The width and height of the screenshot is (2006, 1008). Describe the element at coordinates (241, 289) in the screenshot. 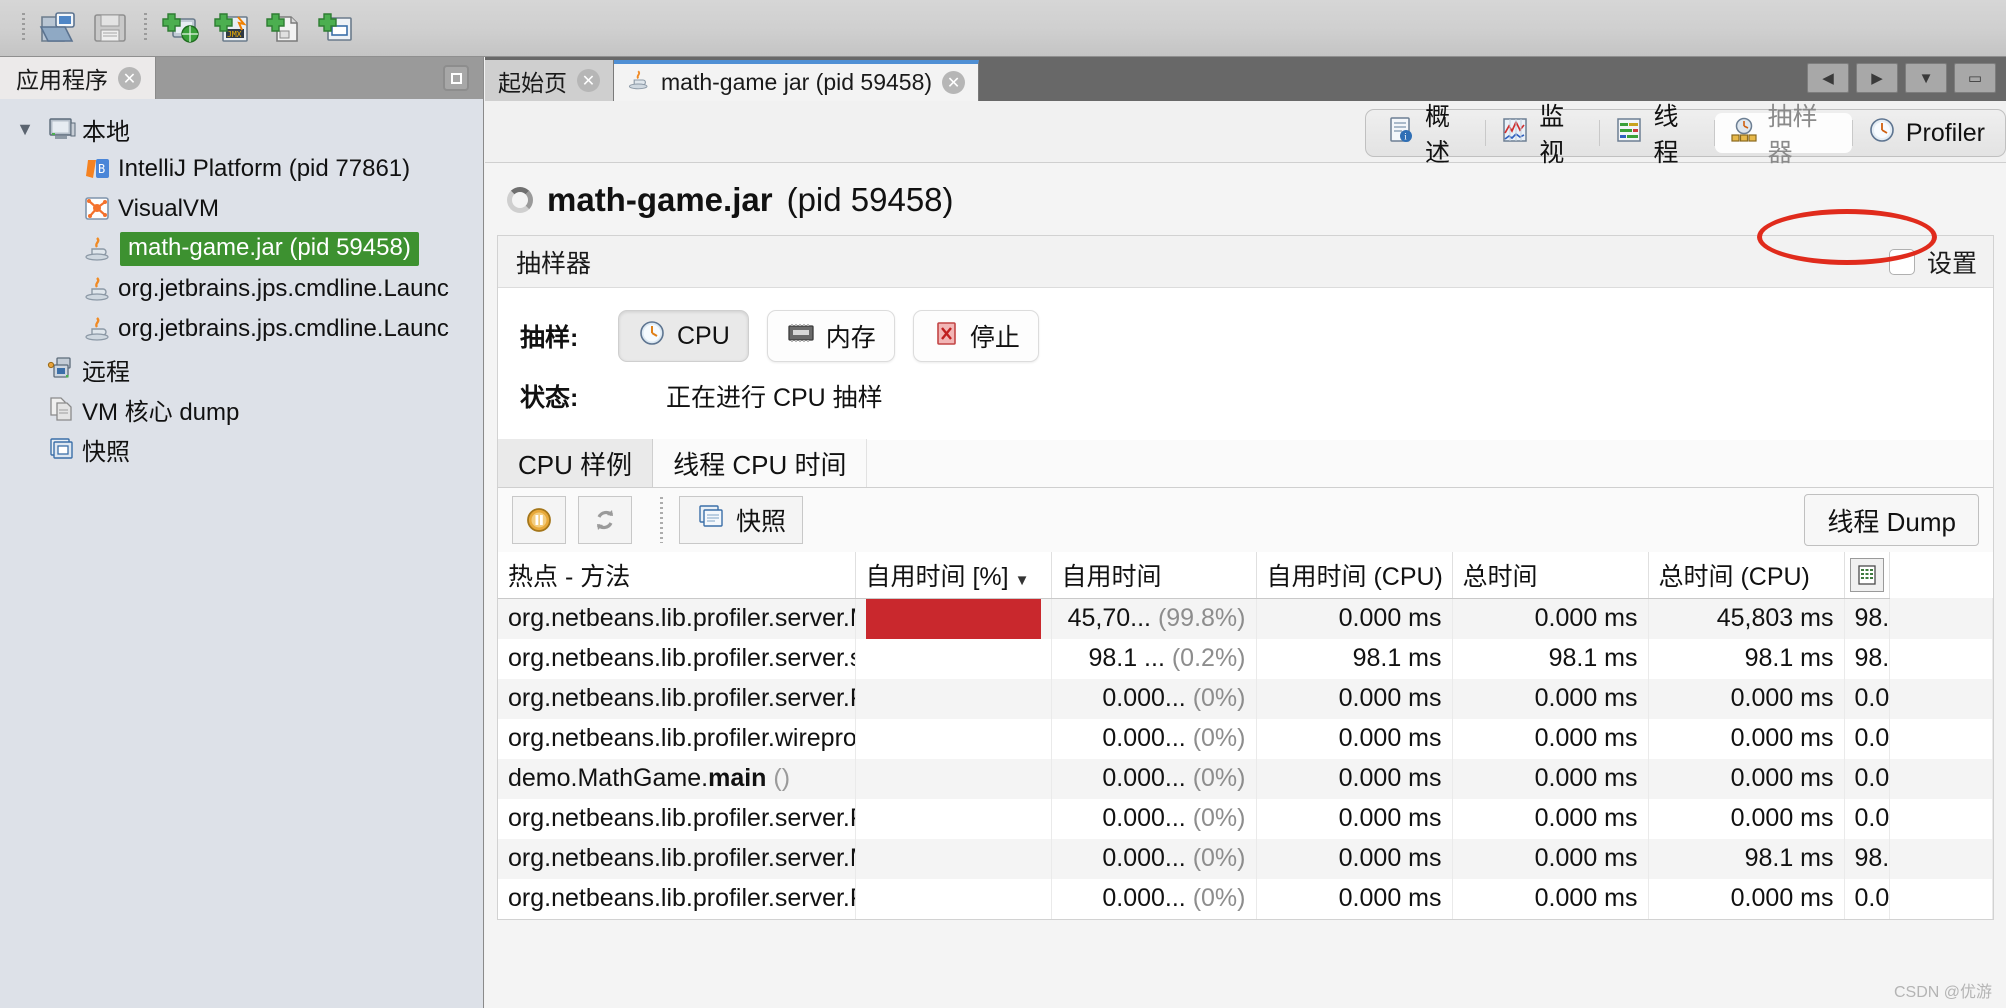

I see `tree-item-jps-launcher-1: org.jetbrains.jps.cmdline.Launc` at that location.